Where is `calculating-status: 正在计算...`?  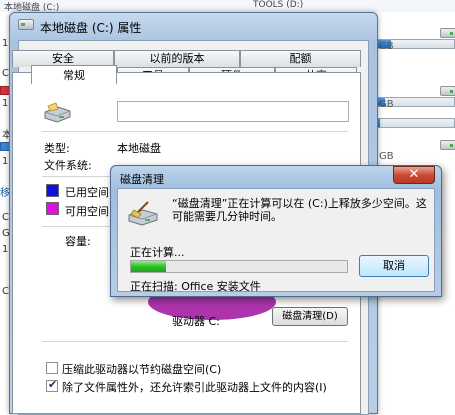
calculating-status: 正在计算... is located at coordinates (157, 252).